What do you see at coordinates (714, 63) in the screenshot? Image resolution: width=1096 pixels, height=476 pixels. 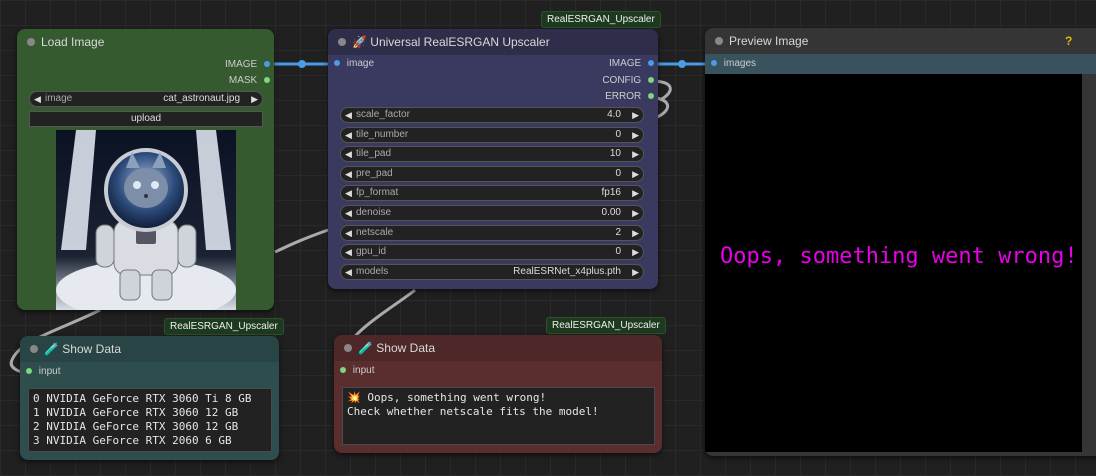 I see `input-images-dot` at bounding box center [714, 63].